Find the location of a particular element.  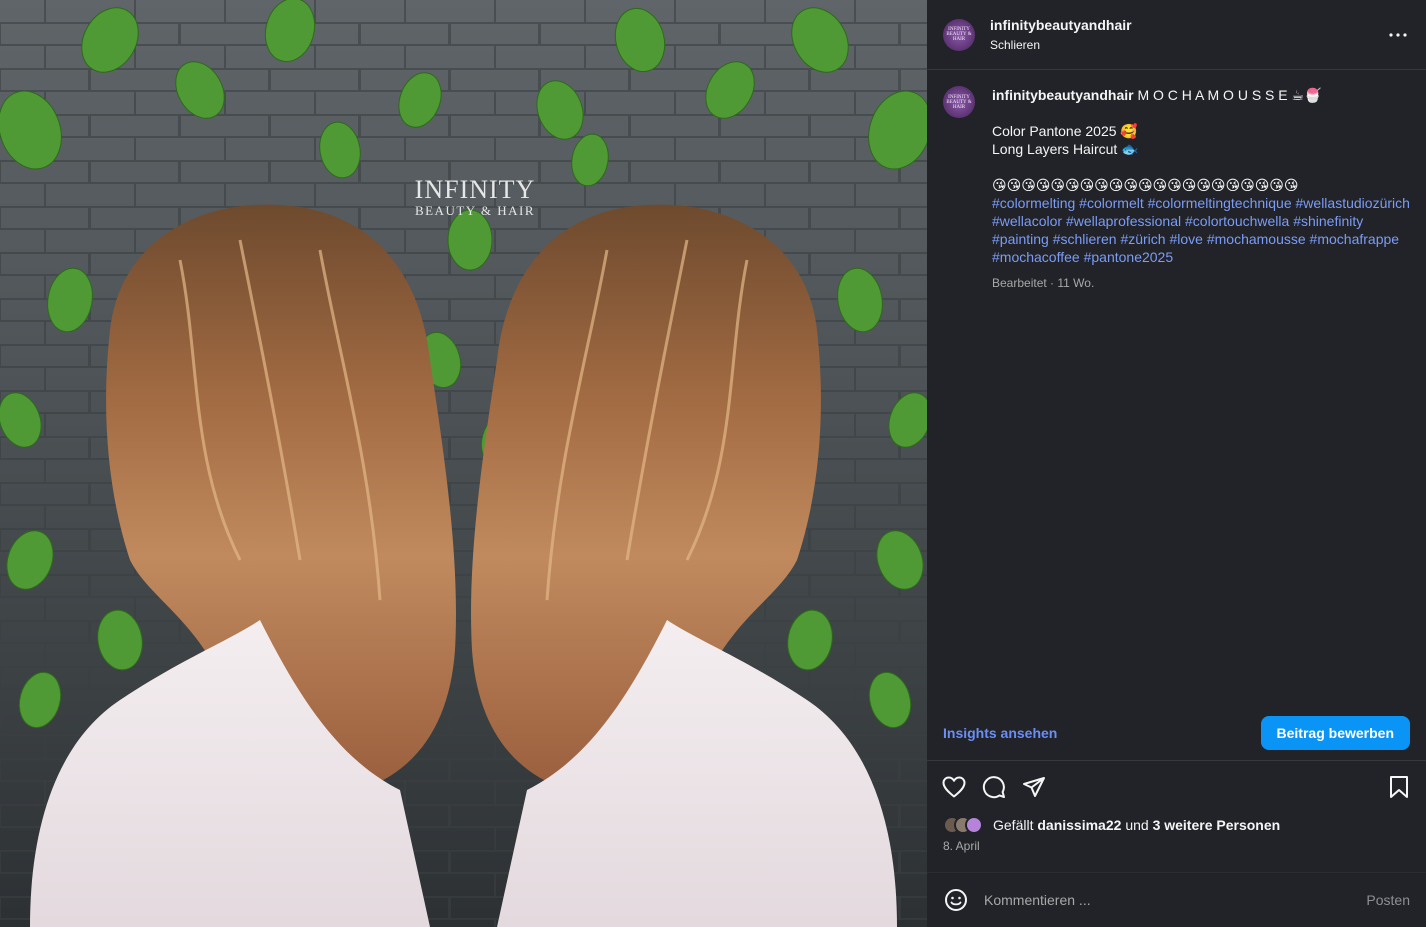

profile-avatar: INFINITY BEAUTY & HAIR is located at coordinates (959, 34).